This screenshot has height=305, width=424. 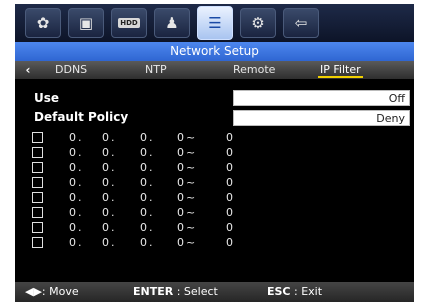 I want to click on hint-select: ENTER : Select, so click(x=175, y=292).